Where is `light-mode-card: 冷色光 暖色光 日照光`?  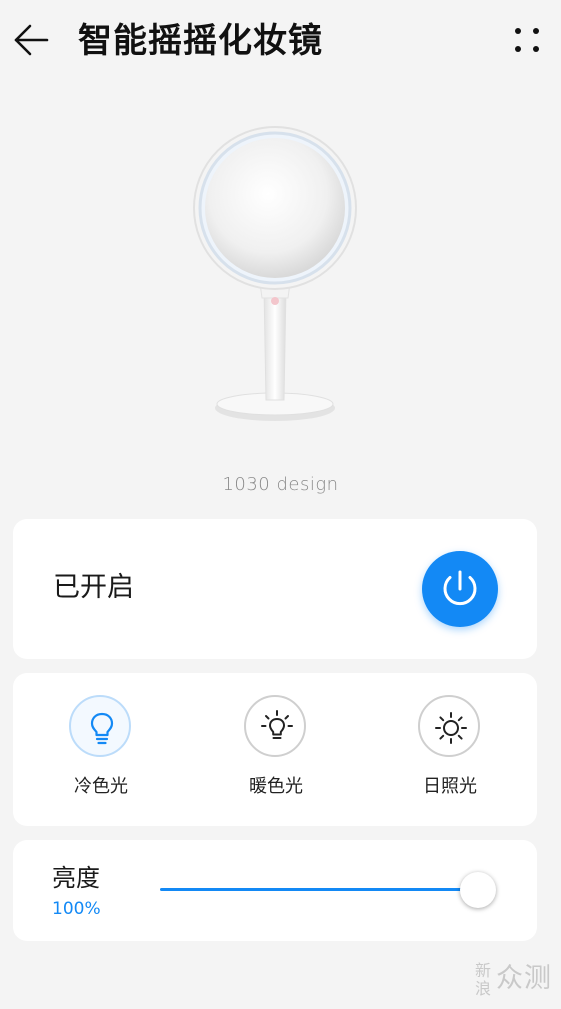 light-mode-card: 冷色光 暖色光 日照光 is located at coordinates (275, 749).